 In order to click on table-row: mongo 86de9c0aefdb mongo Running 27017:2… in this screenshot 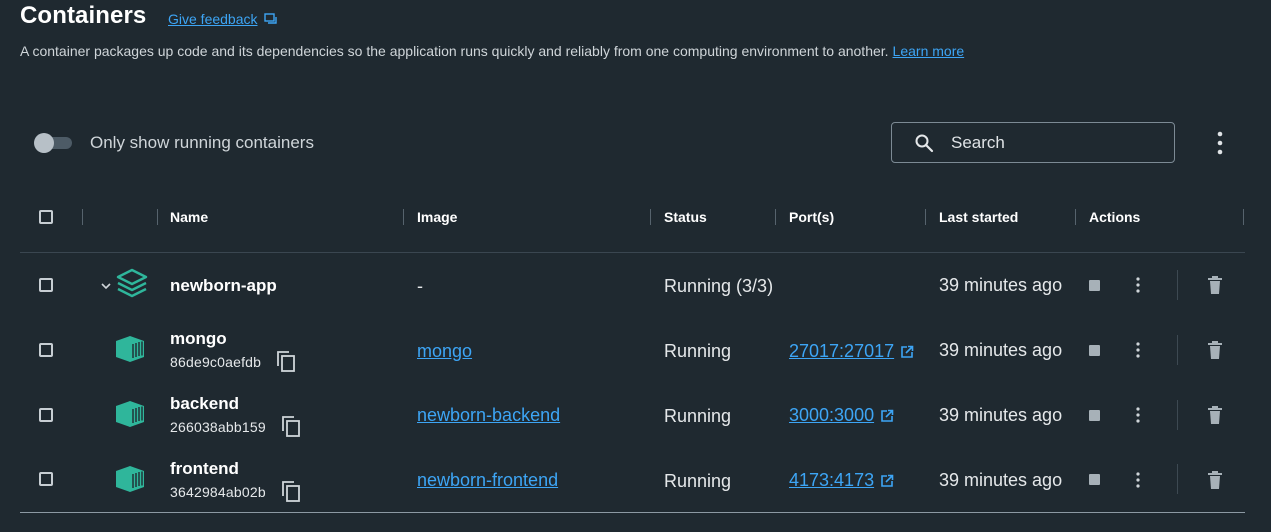, I will do `click(635, 351)`.